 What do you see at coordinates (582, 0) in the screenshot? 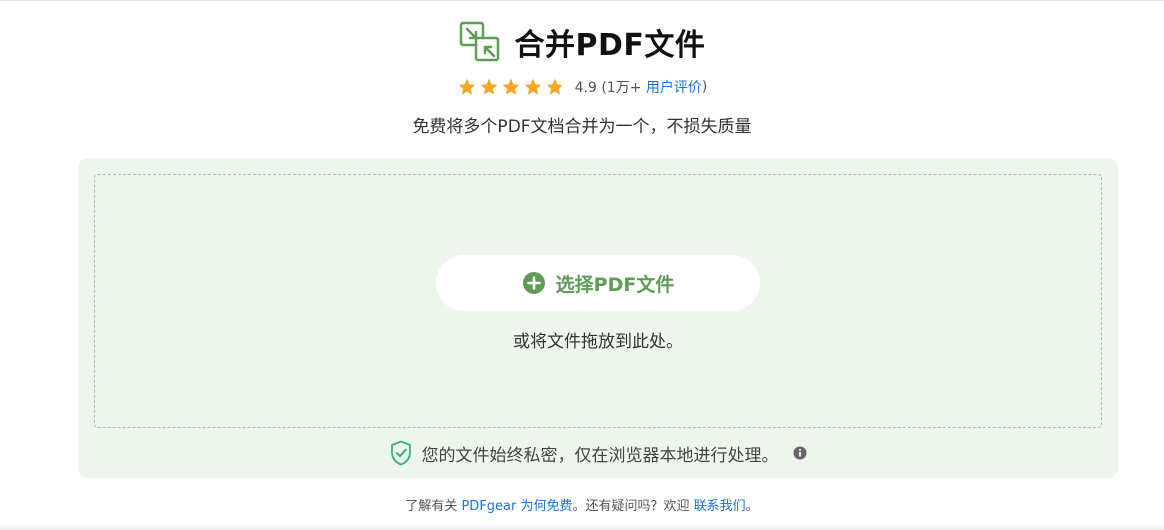
I see `top-divider` at bounding box center [582, 0].